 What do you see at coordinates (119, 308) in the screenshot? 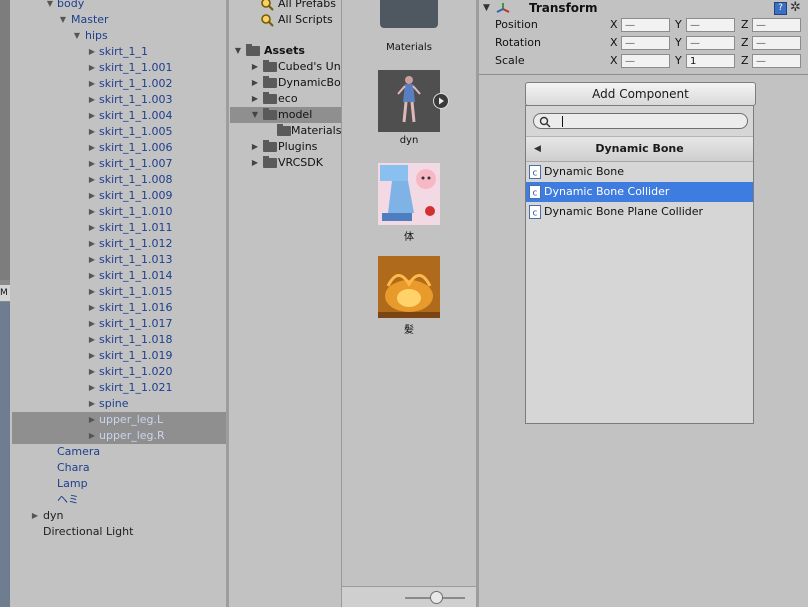
I see `hierarchy-item: ▶ skirt_1_1.016` at bounding box center [119, 308].